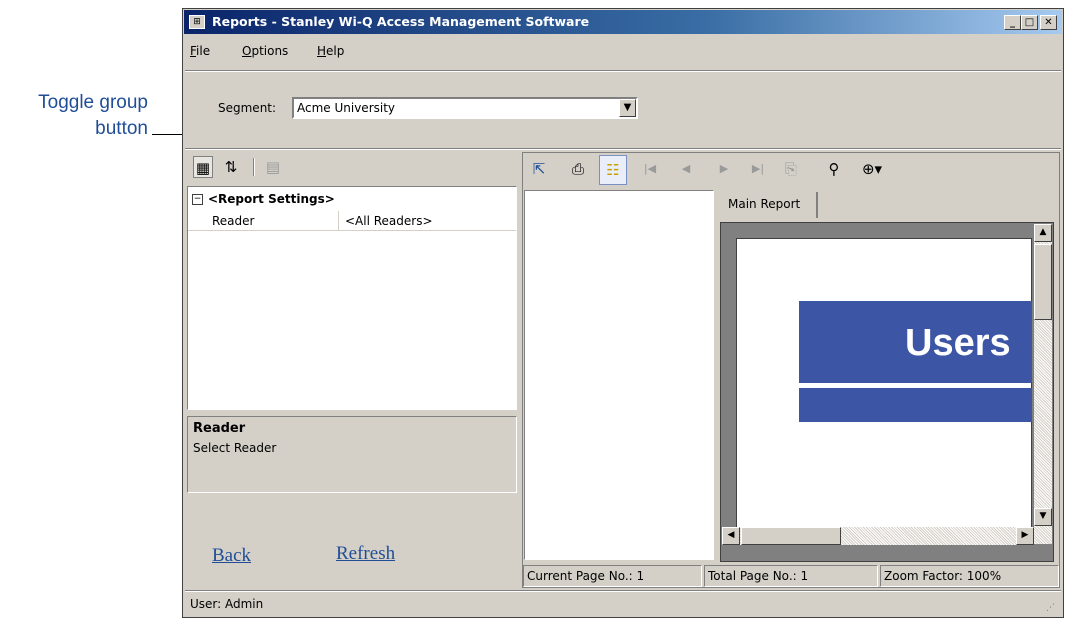 This screenshot has height=619, width=1067. I want to click on help-text: Select Reader, so click(235, 448).